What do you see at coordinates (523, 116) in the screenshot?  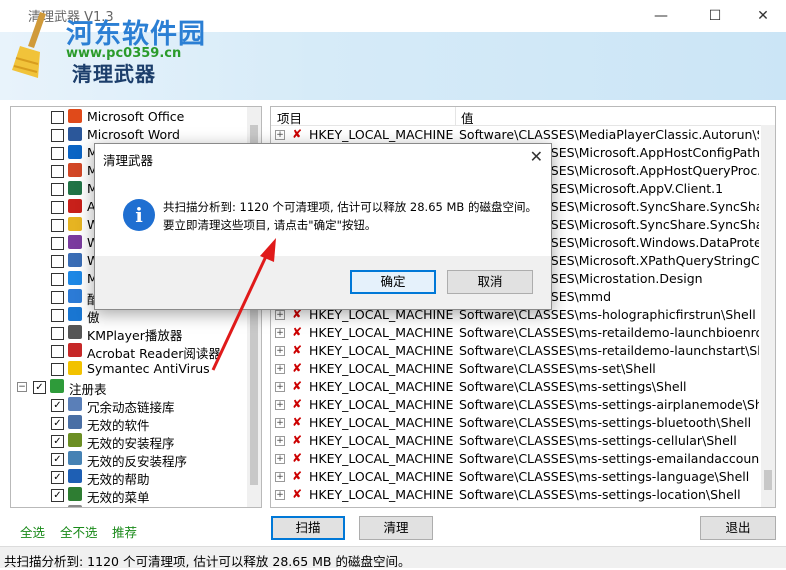 I see `list-header: 项目 值` at bounding box center [523, 116].